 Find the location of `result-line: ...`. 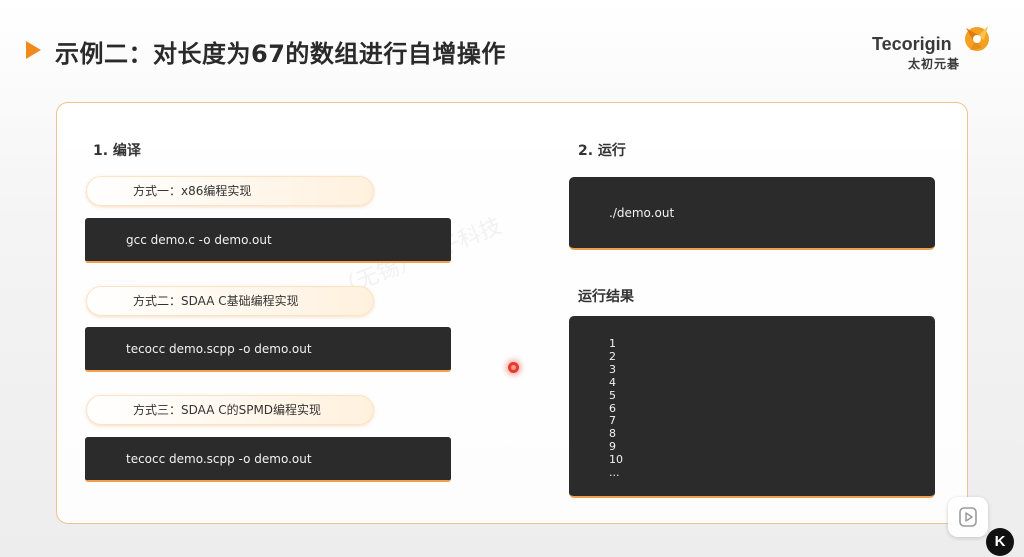

result-line: ... is located at coordinates (614, 473).